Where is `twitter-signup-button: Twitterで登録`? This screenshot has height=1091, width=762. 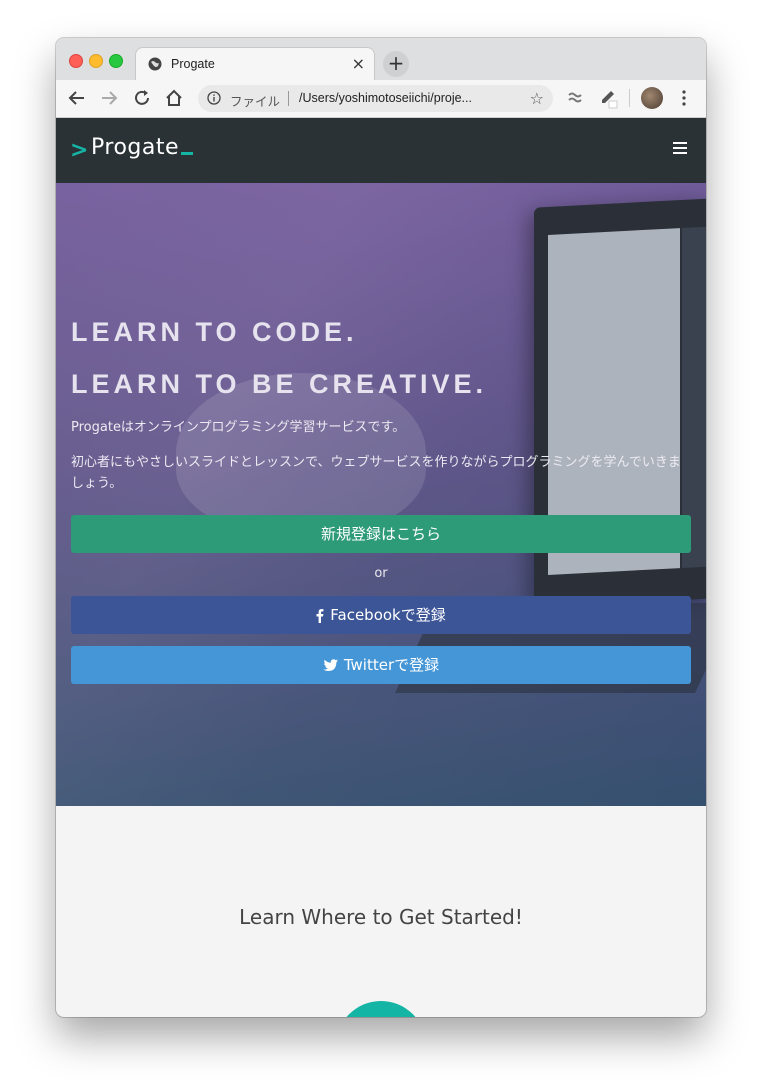
twitter-signup-button: Twitterで登録 is located at coordinates (381, 665).